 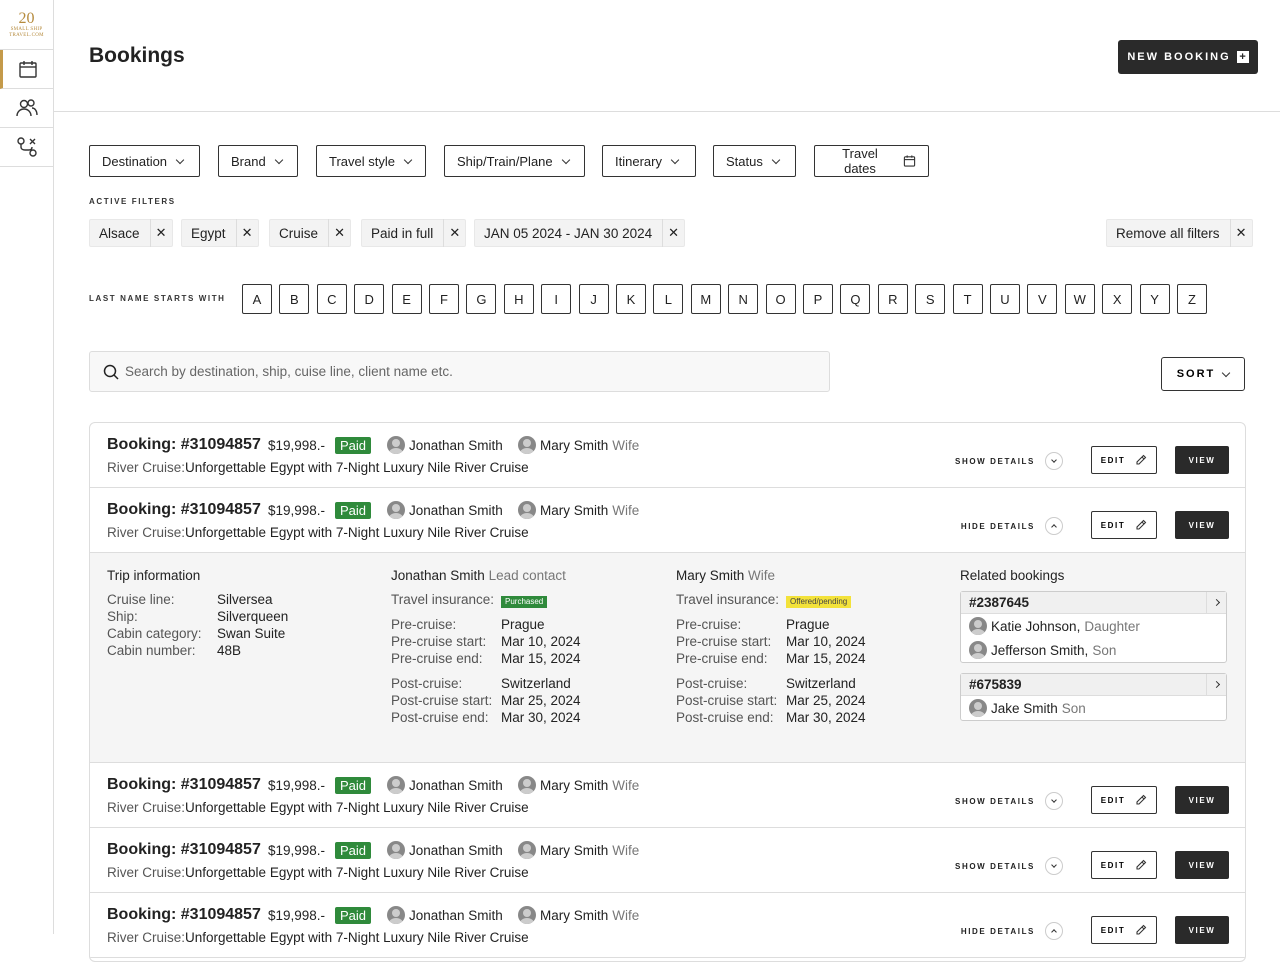 I want to click on letter-m-button: M, so click(x=705, y=299).